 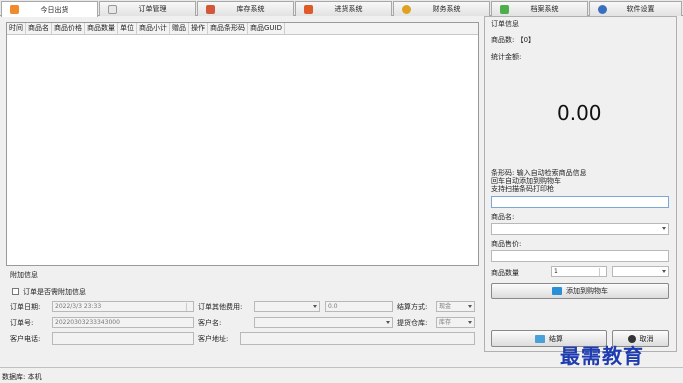 What do you see at coordinates (540, 338) in the screenshot?
I see `settle-icon` at bounding box center [540, 338].